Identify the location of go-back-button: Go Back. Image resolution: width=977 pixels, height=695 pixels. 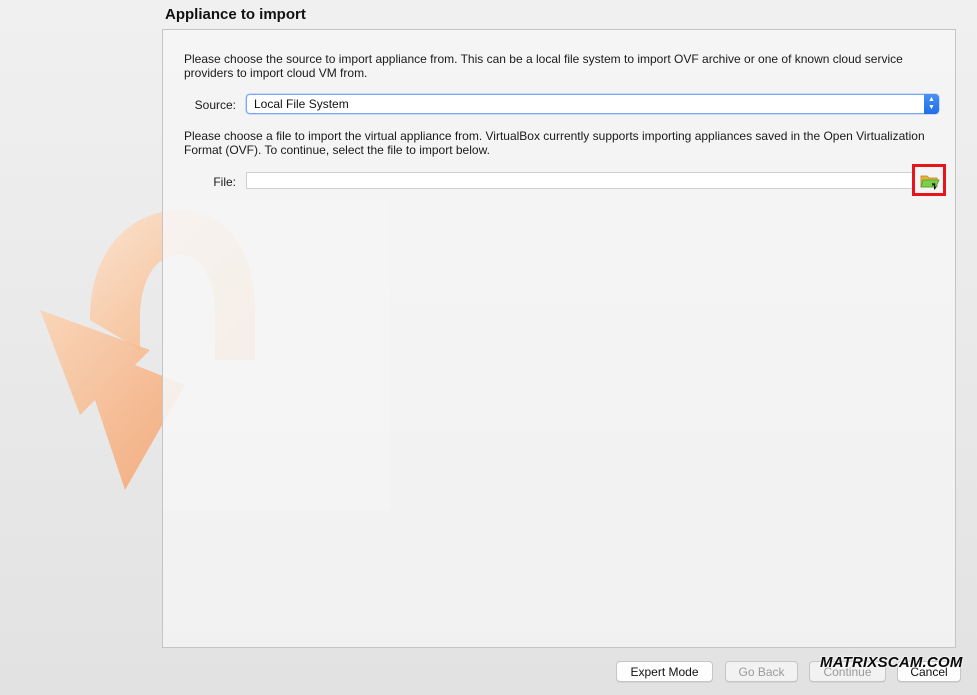
(761, 671).